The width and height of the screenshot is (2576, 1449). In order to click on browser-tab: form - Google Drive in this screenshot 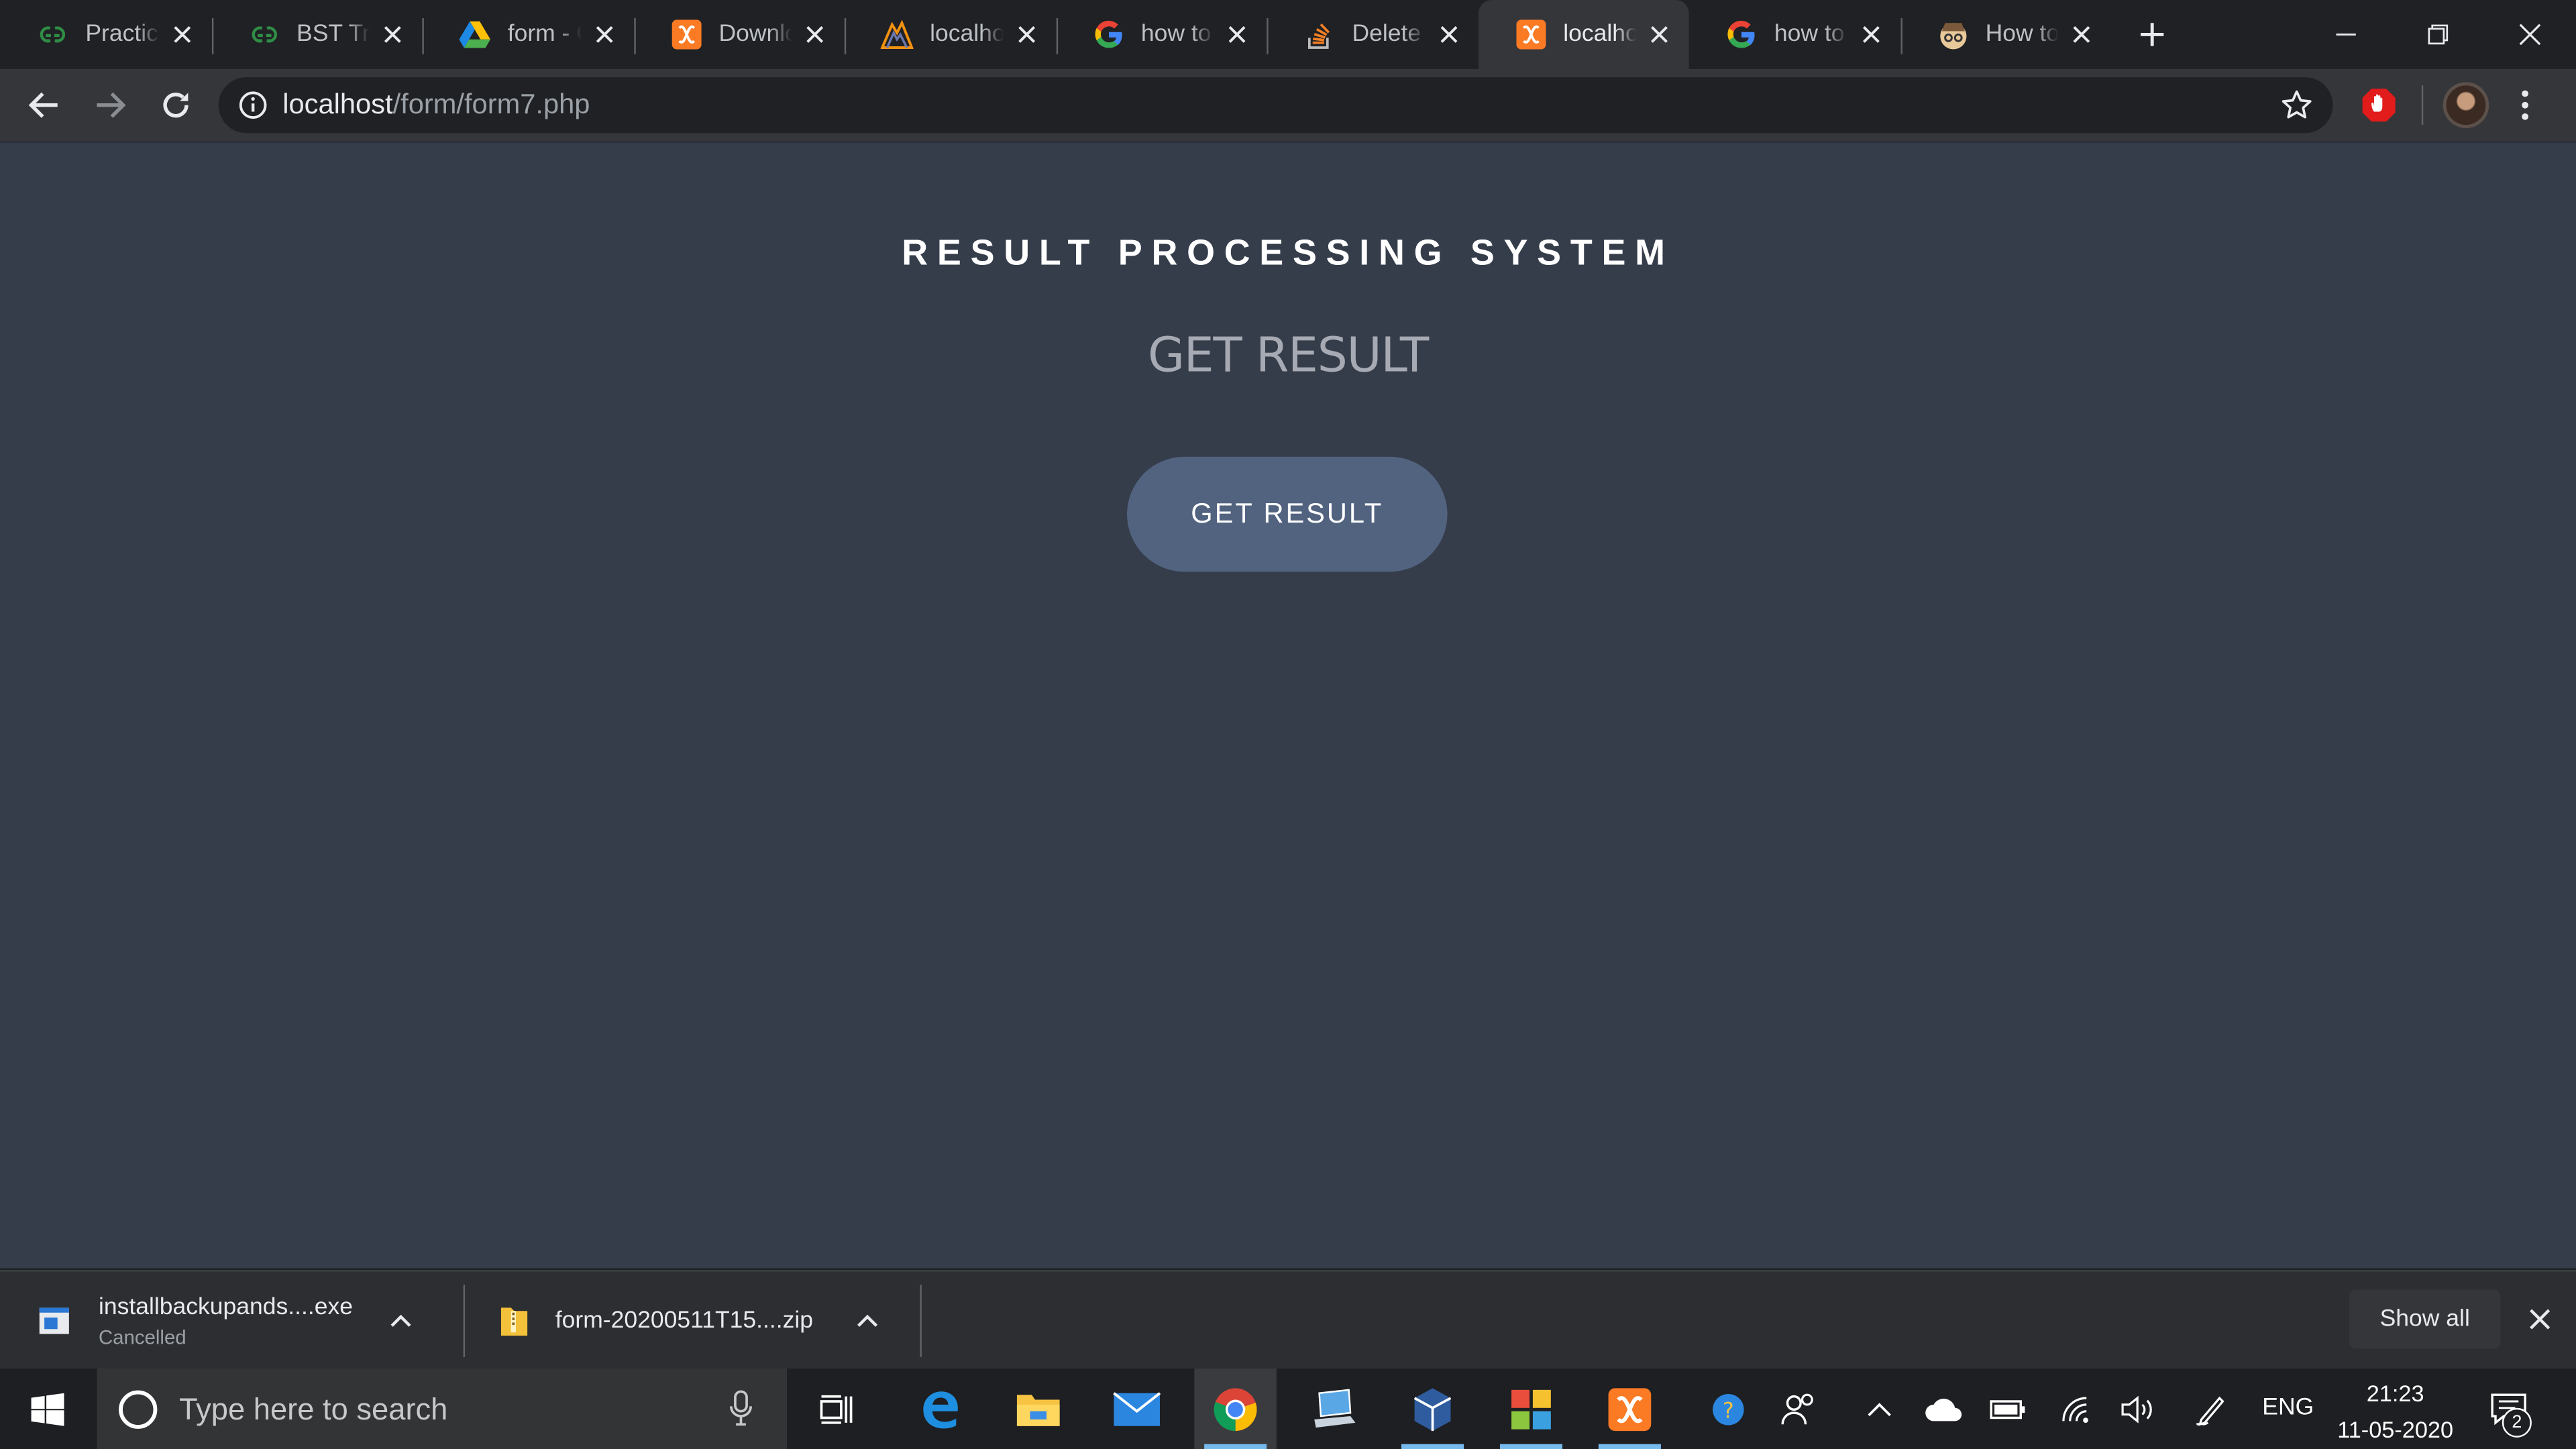, I will do `click(527, 34)`.